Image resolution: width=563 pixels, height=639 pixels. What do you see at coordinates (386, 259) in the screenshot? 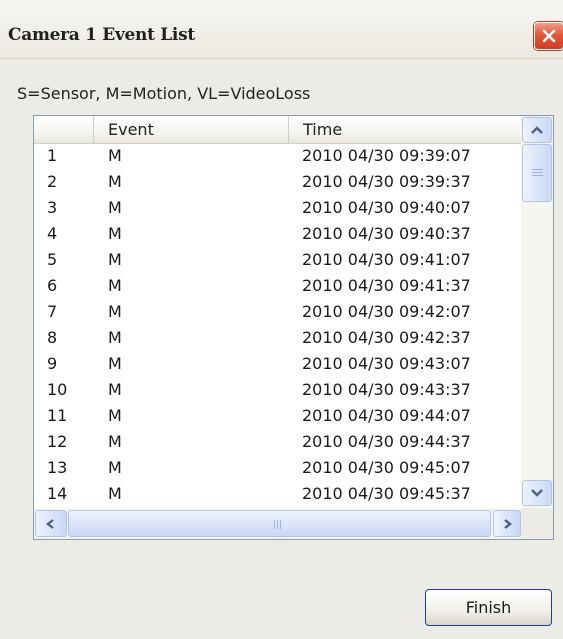
I see `row-time-cell: 2010 04/30 09:41:07` at bounding box center [386, 259].